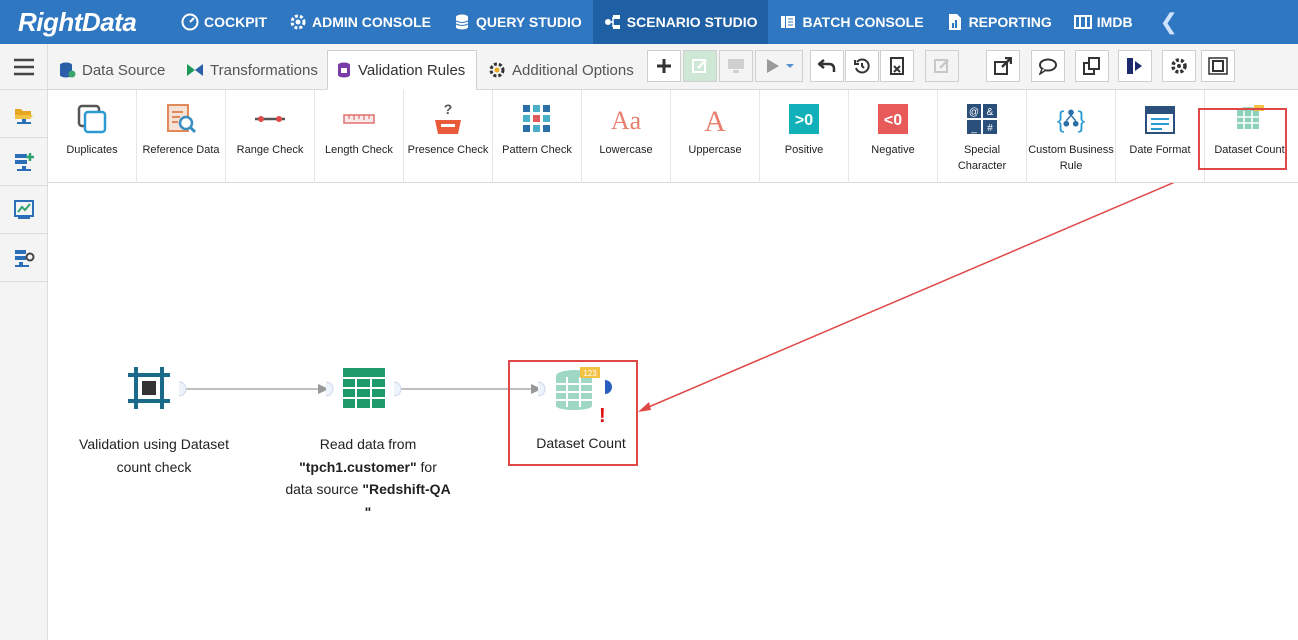 This screenshot has height=640, width=1298. Describe the element at coordinates (1135, 66) in the screenshot. I see `align-button` at that location.